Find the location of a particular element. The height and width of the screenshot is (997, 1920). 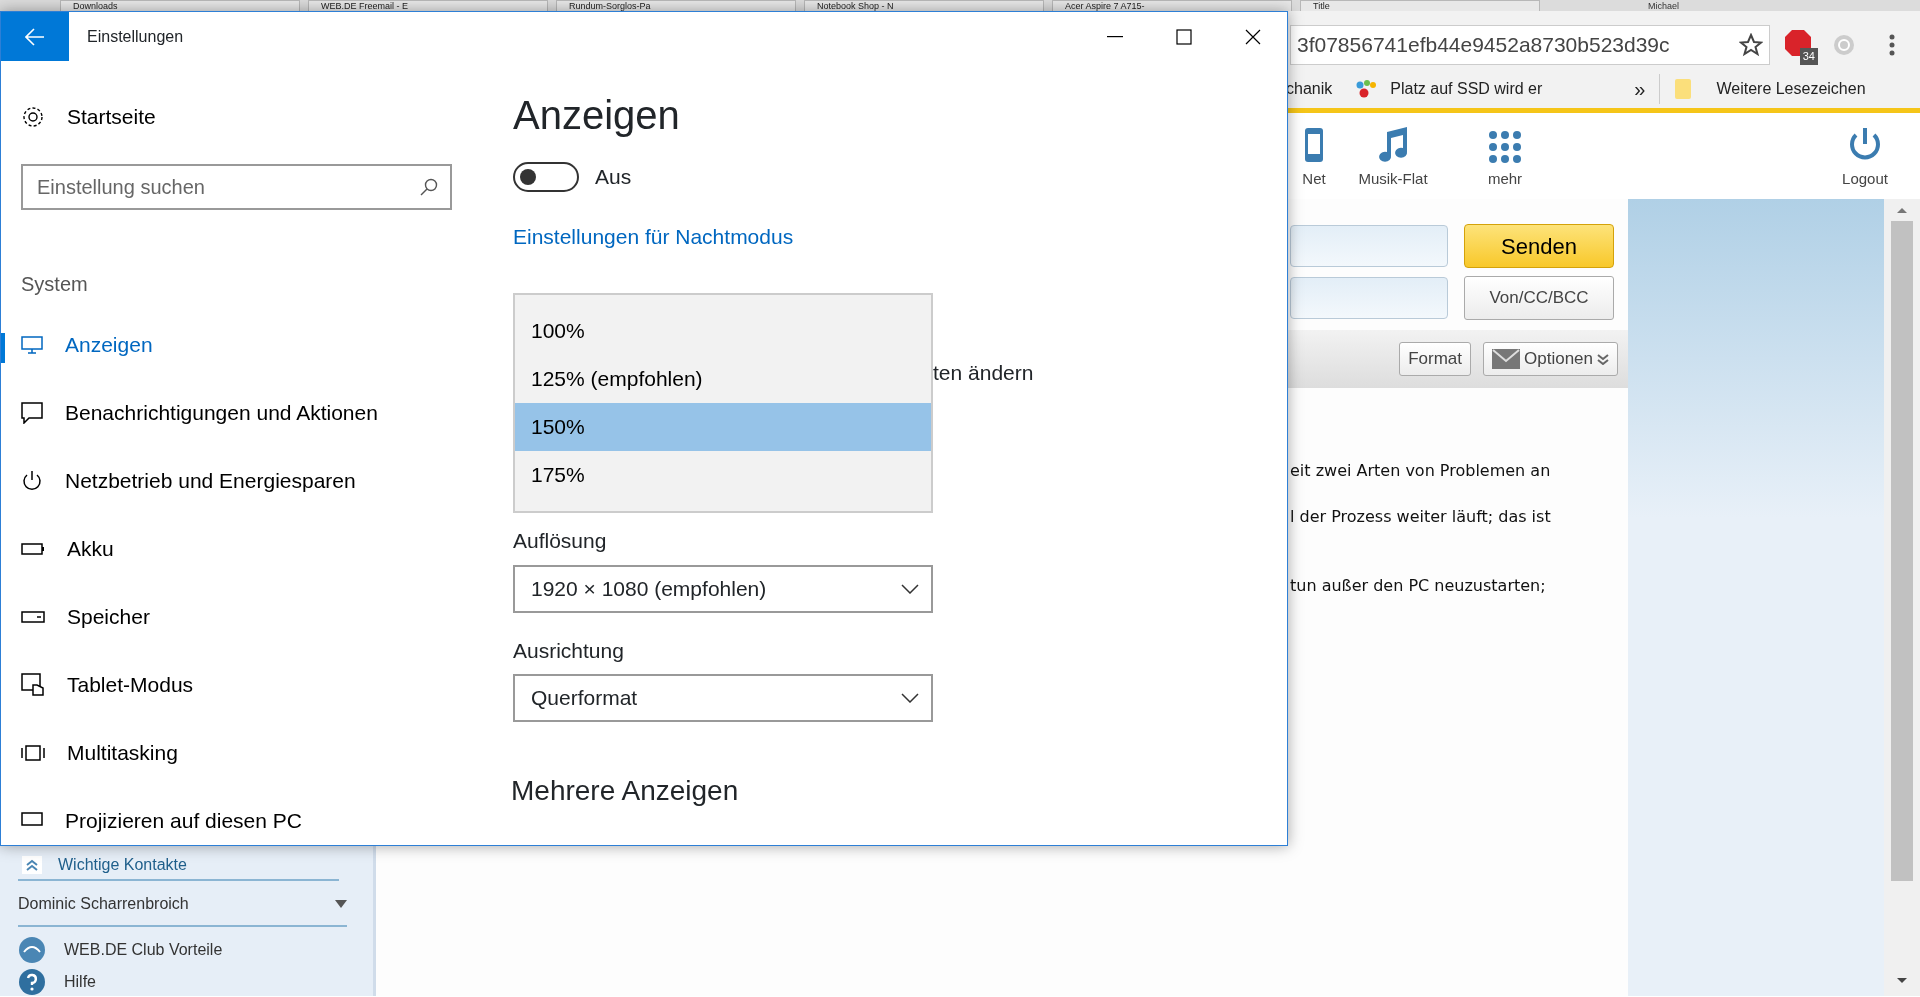

dropdown-option: 175% is located at coordinates (723, 475).